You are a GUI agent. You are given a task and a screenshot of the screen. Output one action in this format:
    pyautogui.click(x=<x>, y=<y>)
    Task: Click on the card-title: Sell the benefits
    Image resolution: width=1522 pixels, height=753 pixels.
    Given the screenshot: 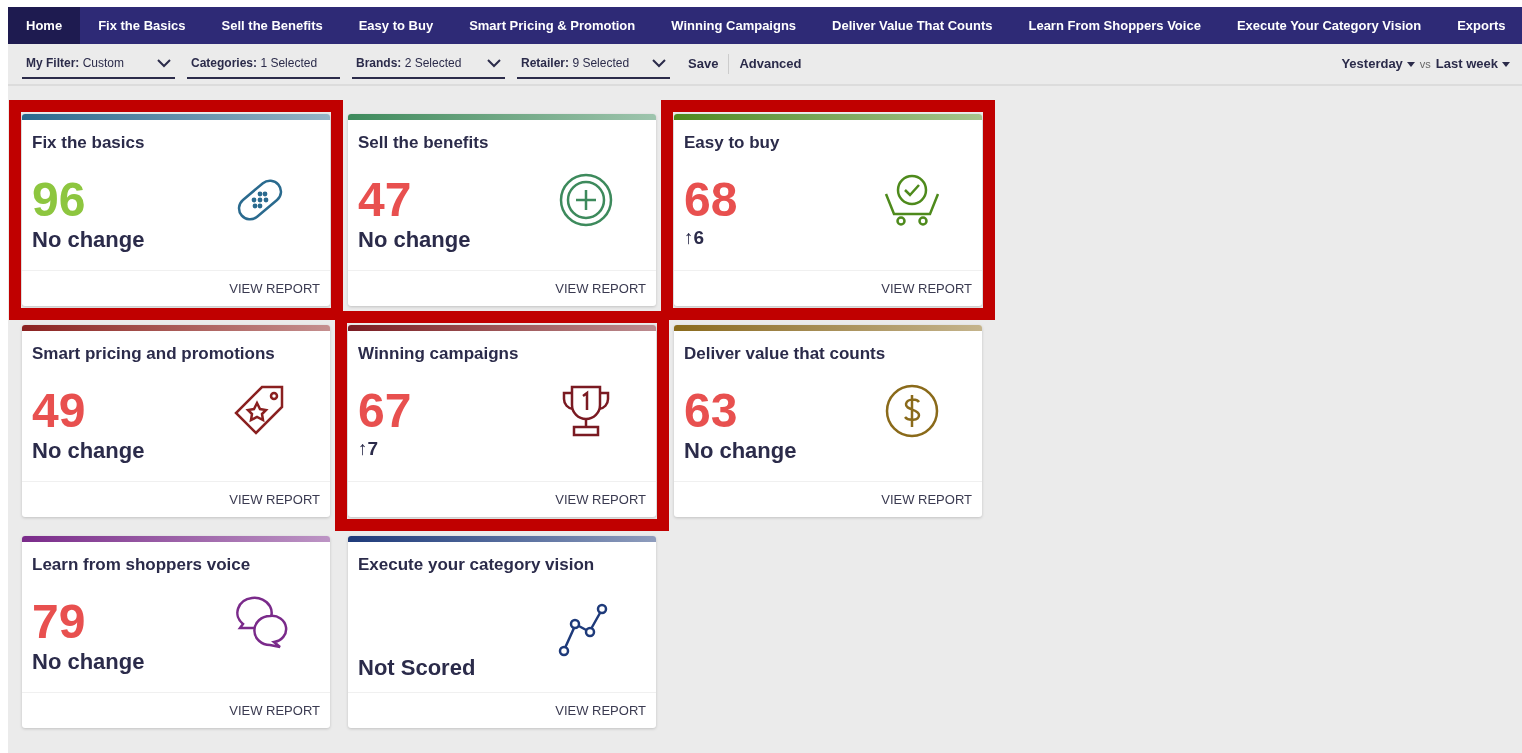 What is the action you would take?
    pyautogui.click(x=424, y=143)
    